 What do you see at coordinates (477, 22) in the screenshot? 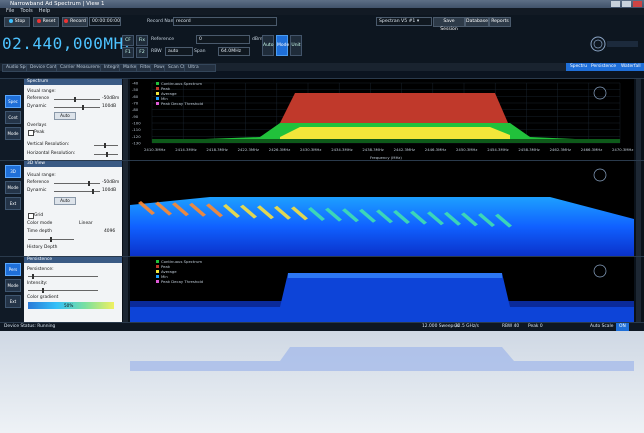
I see `database-button: Database` at bounding box center [477, 22].